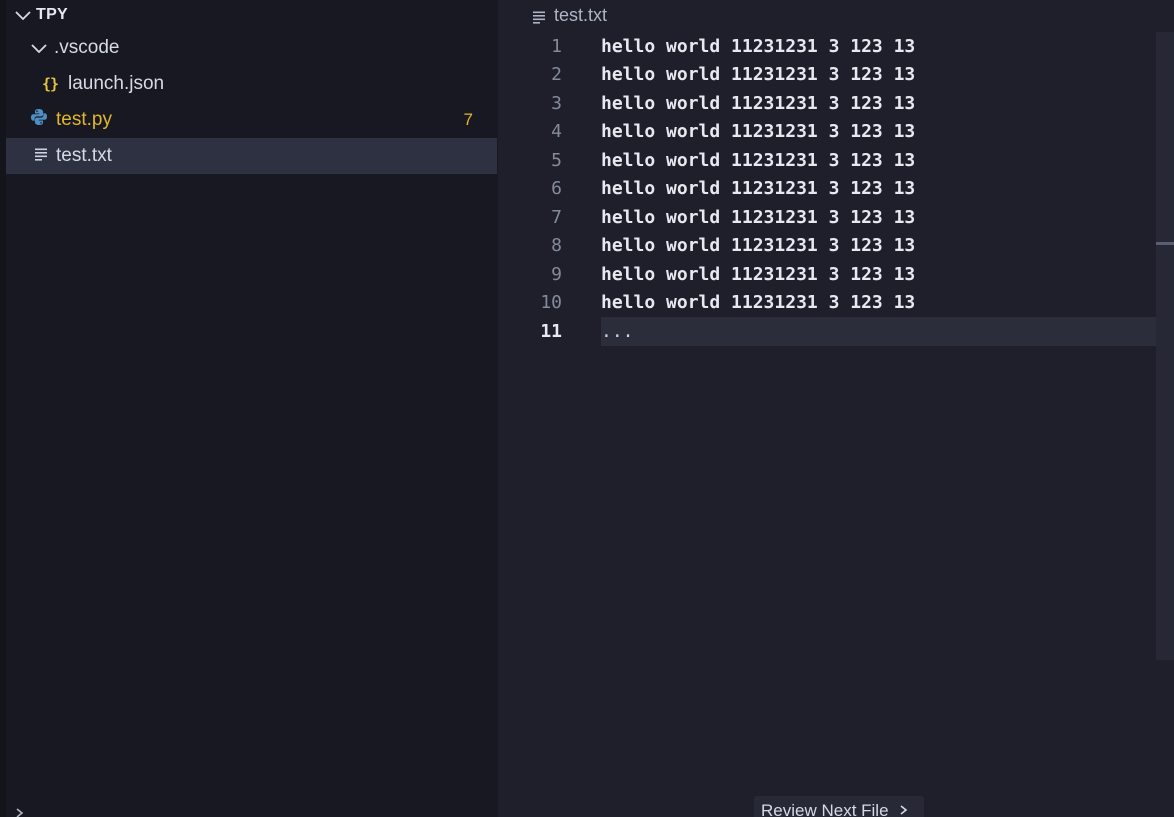 The image size is (1174, 817). I want to click on code-line: 6 hello world 11231231 3 123 13, so click(827, 189).